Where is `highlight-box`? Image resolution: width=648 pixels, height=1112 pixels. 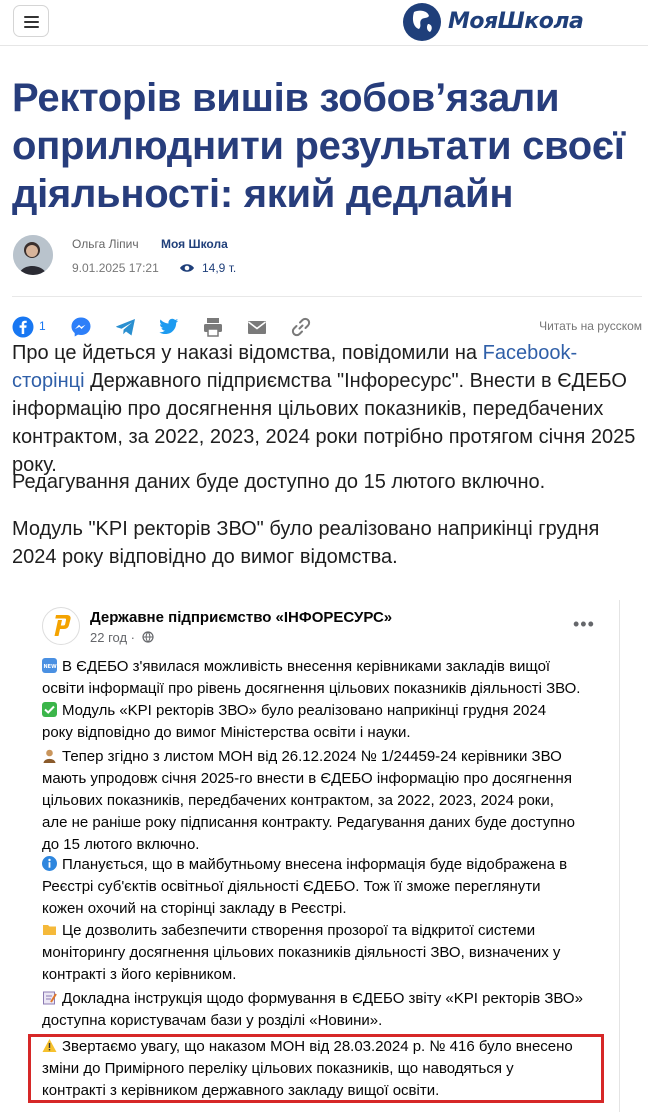
highlight-box is located at coordinates (316, 1068).